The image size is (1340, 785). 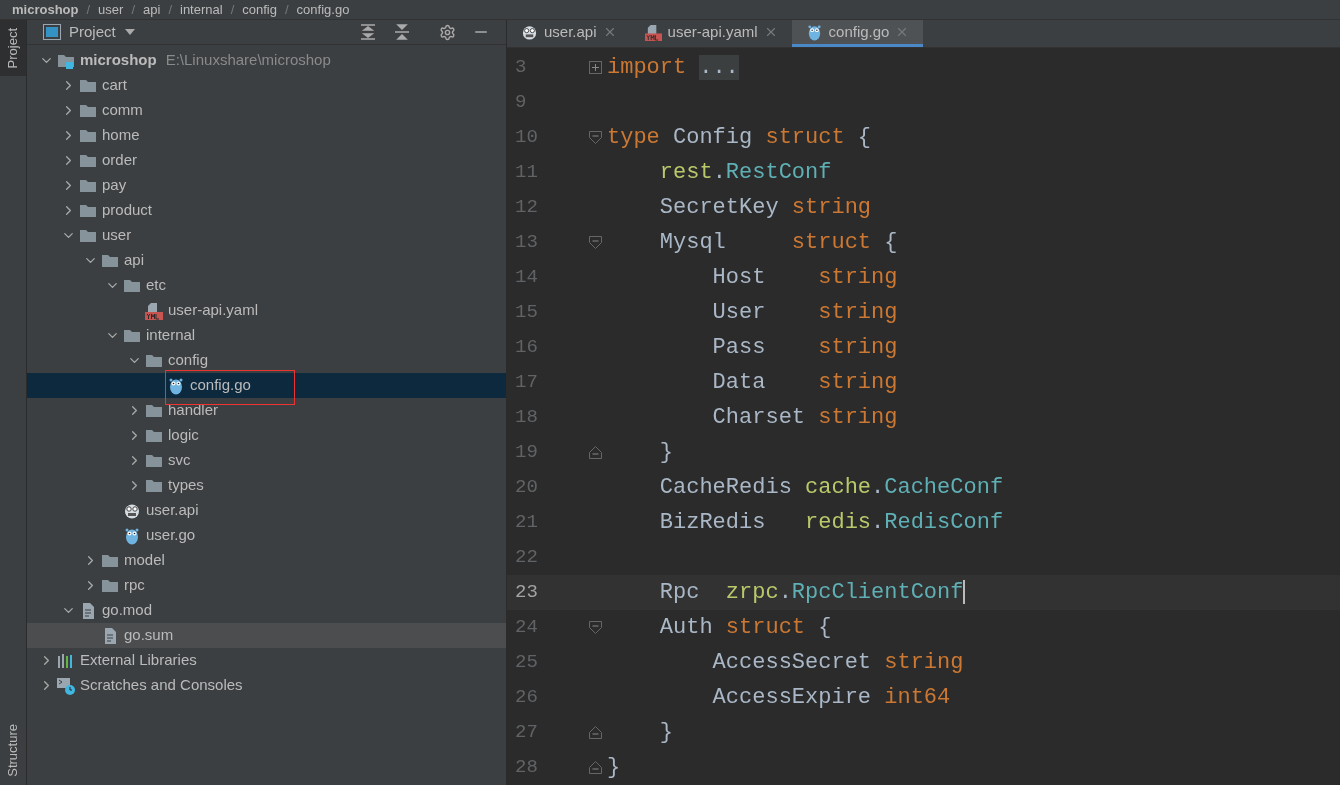 What do you see at coordinates (526, 138) in the screenshot?
I see `line-number: 10` at bounding box center [526, 138].